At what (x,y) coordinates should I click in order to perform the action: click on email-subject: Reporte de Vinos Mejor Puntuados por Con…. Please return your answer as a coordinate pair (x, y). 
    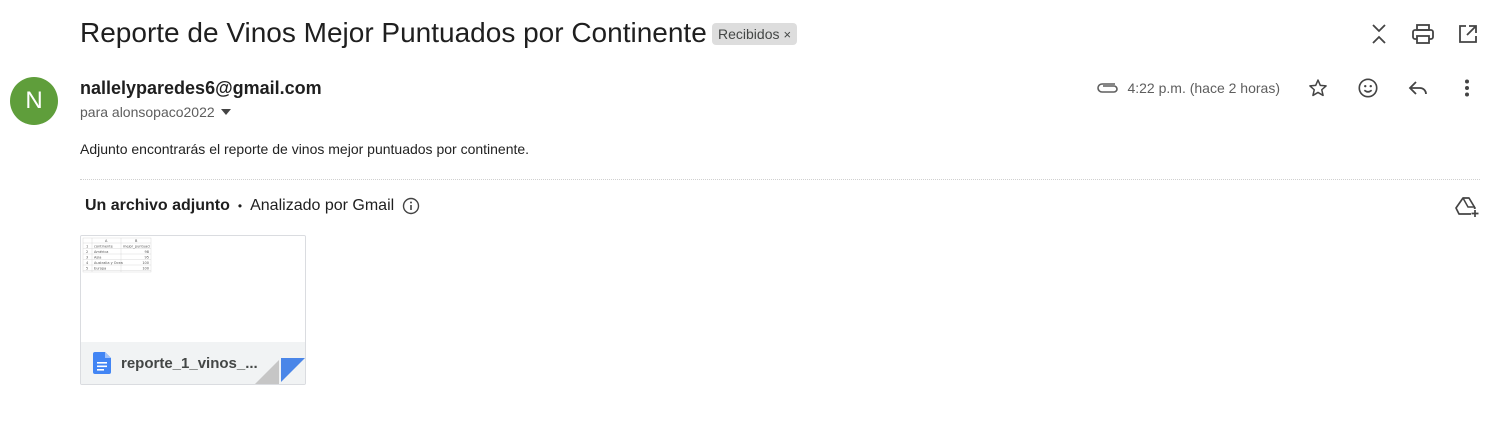
    Looking at the image, I should click on (393, 32).